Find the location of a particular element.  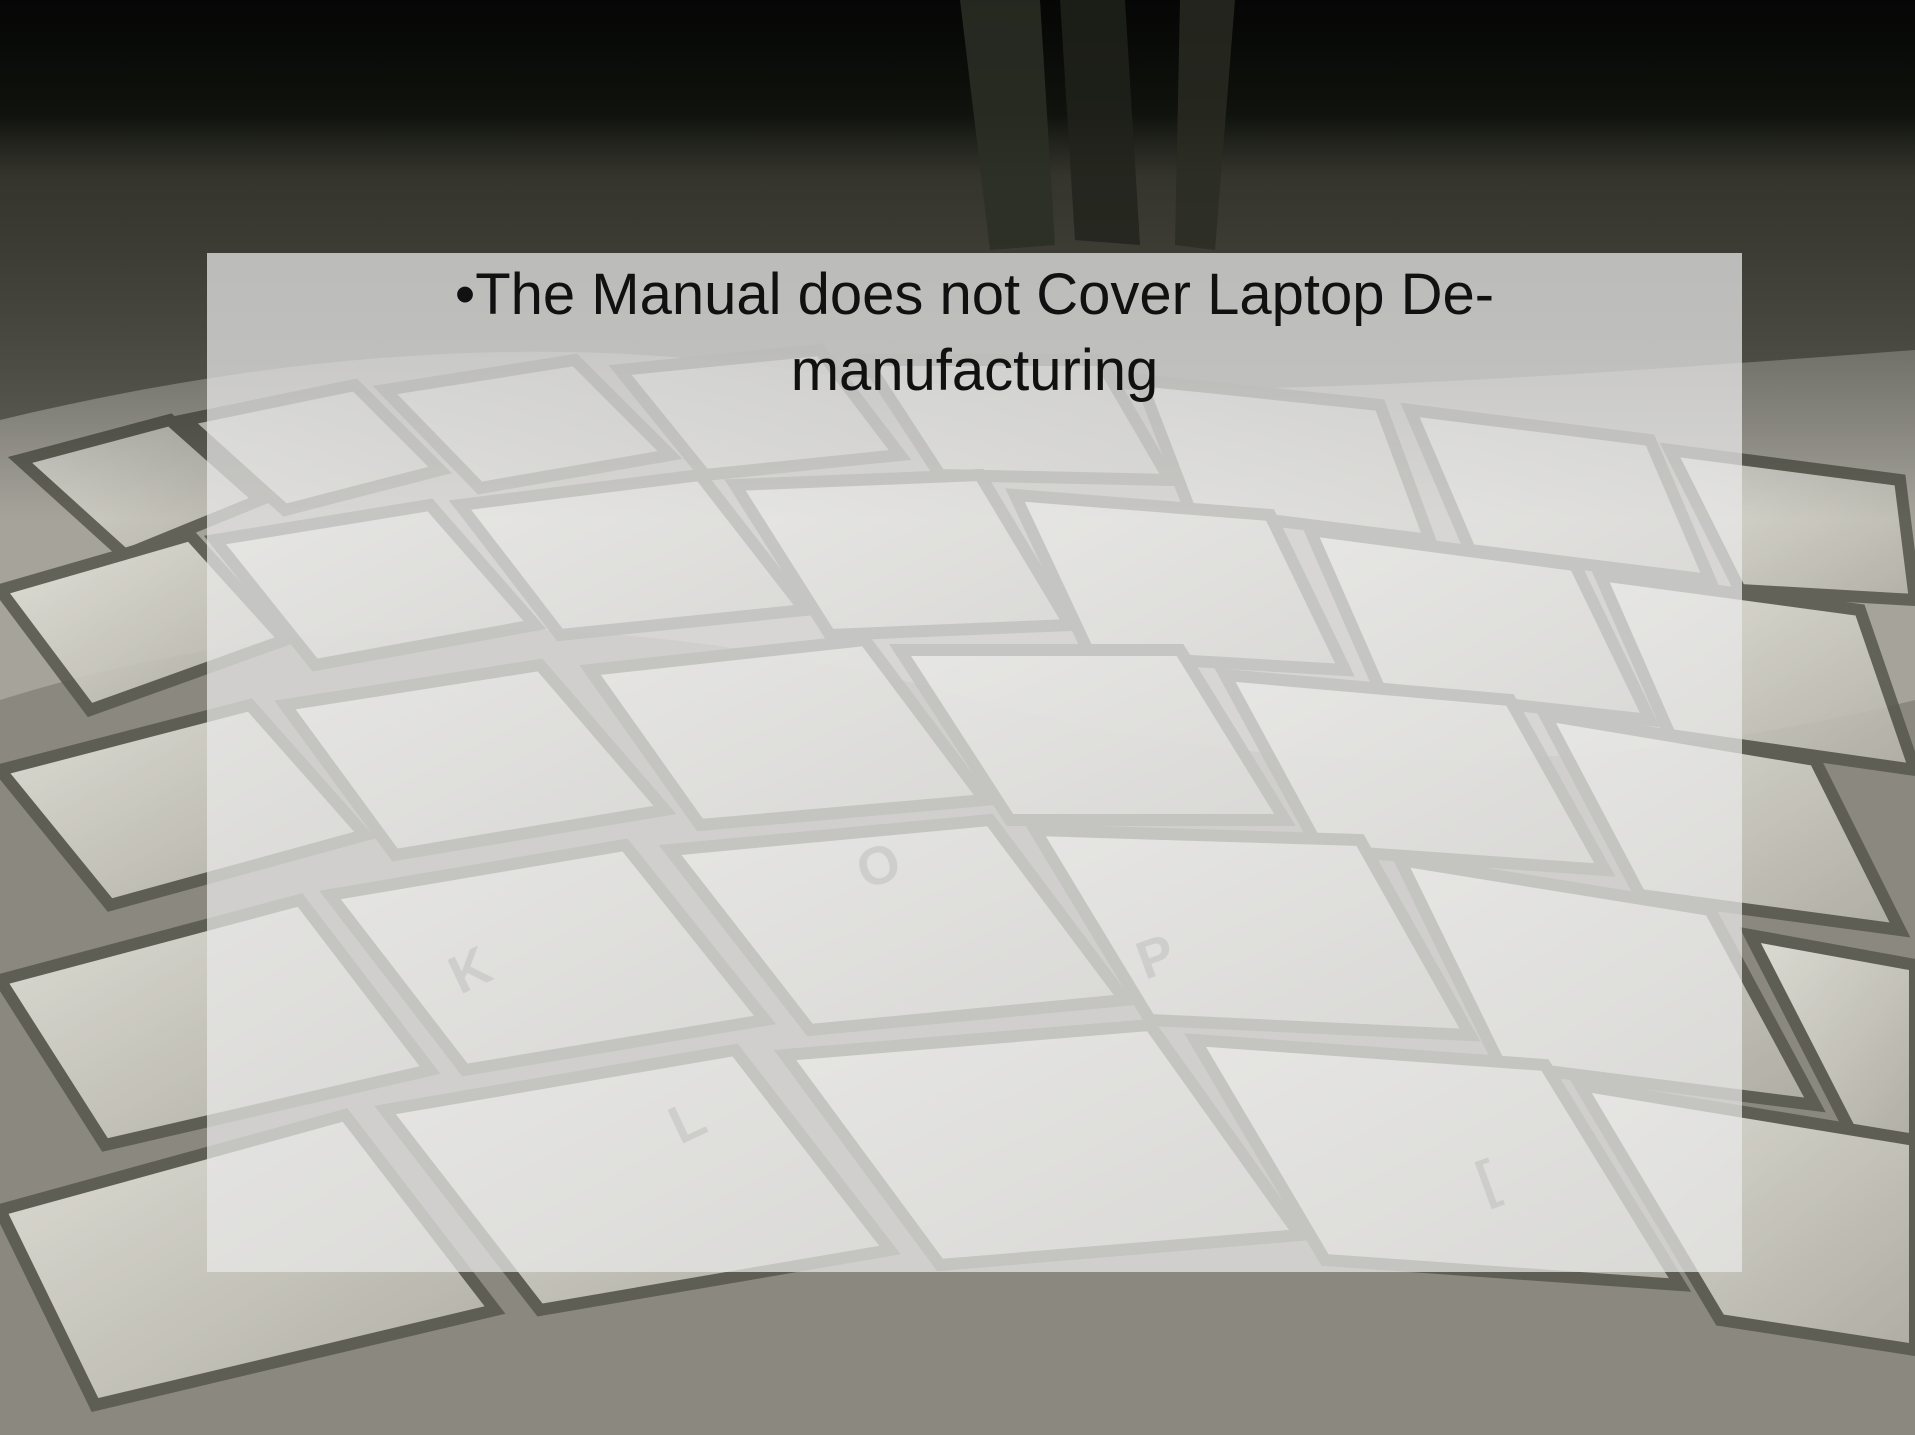

slide-bullet-line: •The Manual does not Cover Laptop De- is located at coordinates (974, 294).